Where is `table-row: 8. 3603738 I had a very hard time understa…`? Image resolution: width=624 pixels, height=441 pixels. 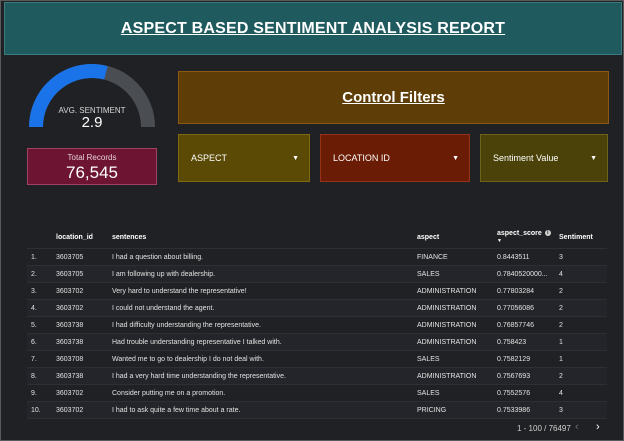 table-row: 8. 3603738 I had a very hard time understa… is located at coordinates (317, 376).